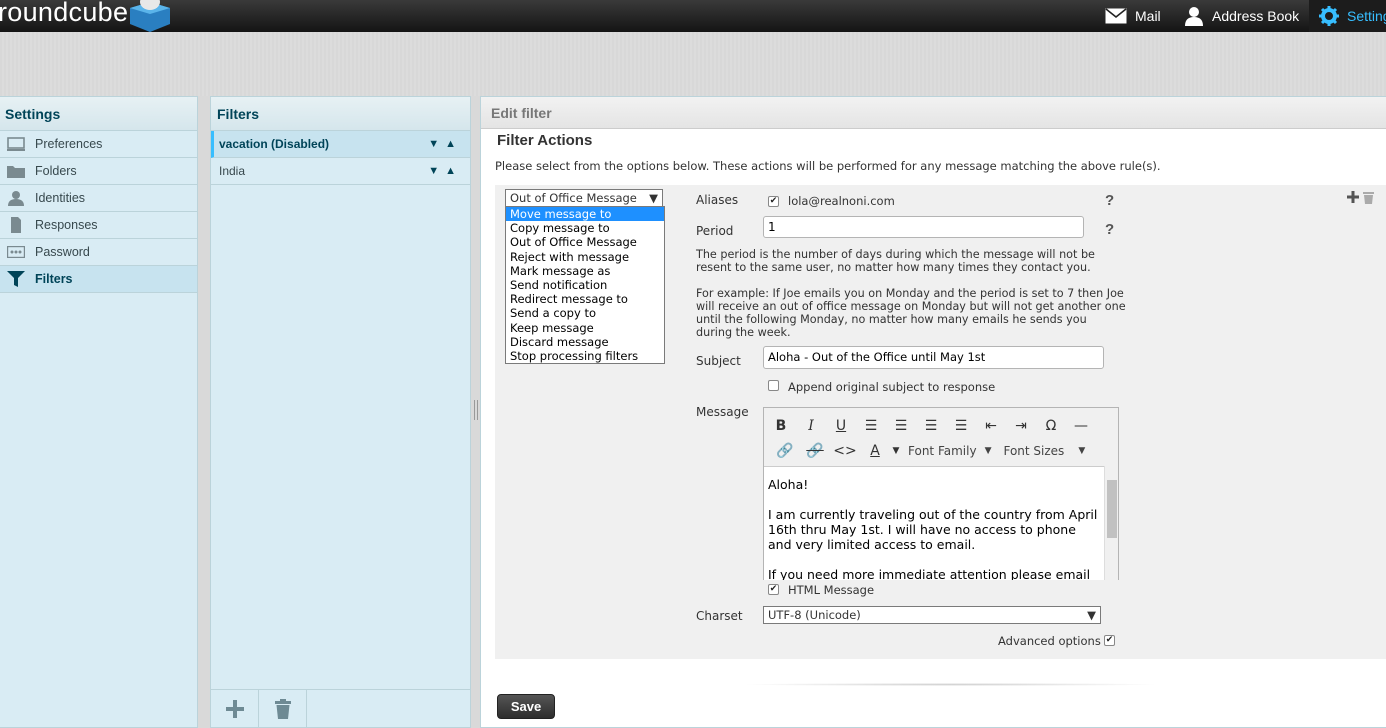  What do you see at coordinates (98, 144) in the screenshot?
I see `settings-item-preferences: Preferences` at bounding box center [98, 144].